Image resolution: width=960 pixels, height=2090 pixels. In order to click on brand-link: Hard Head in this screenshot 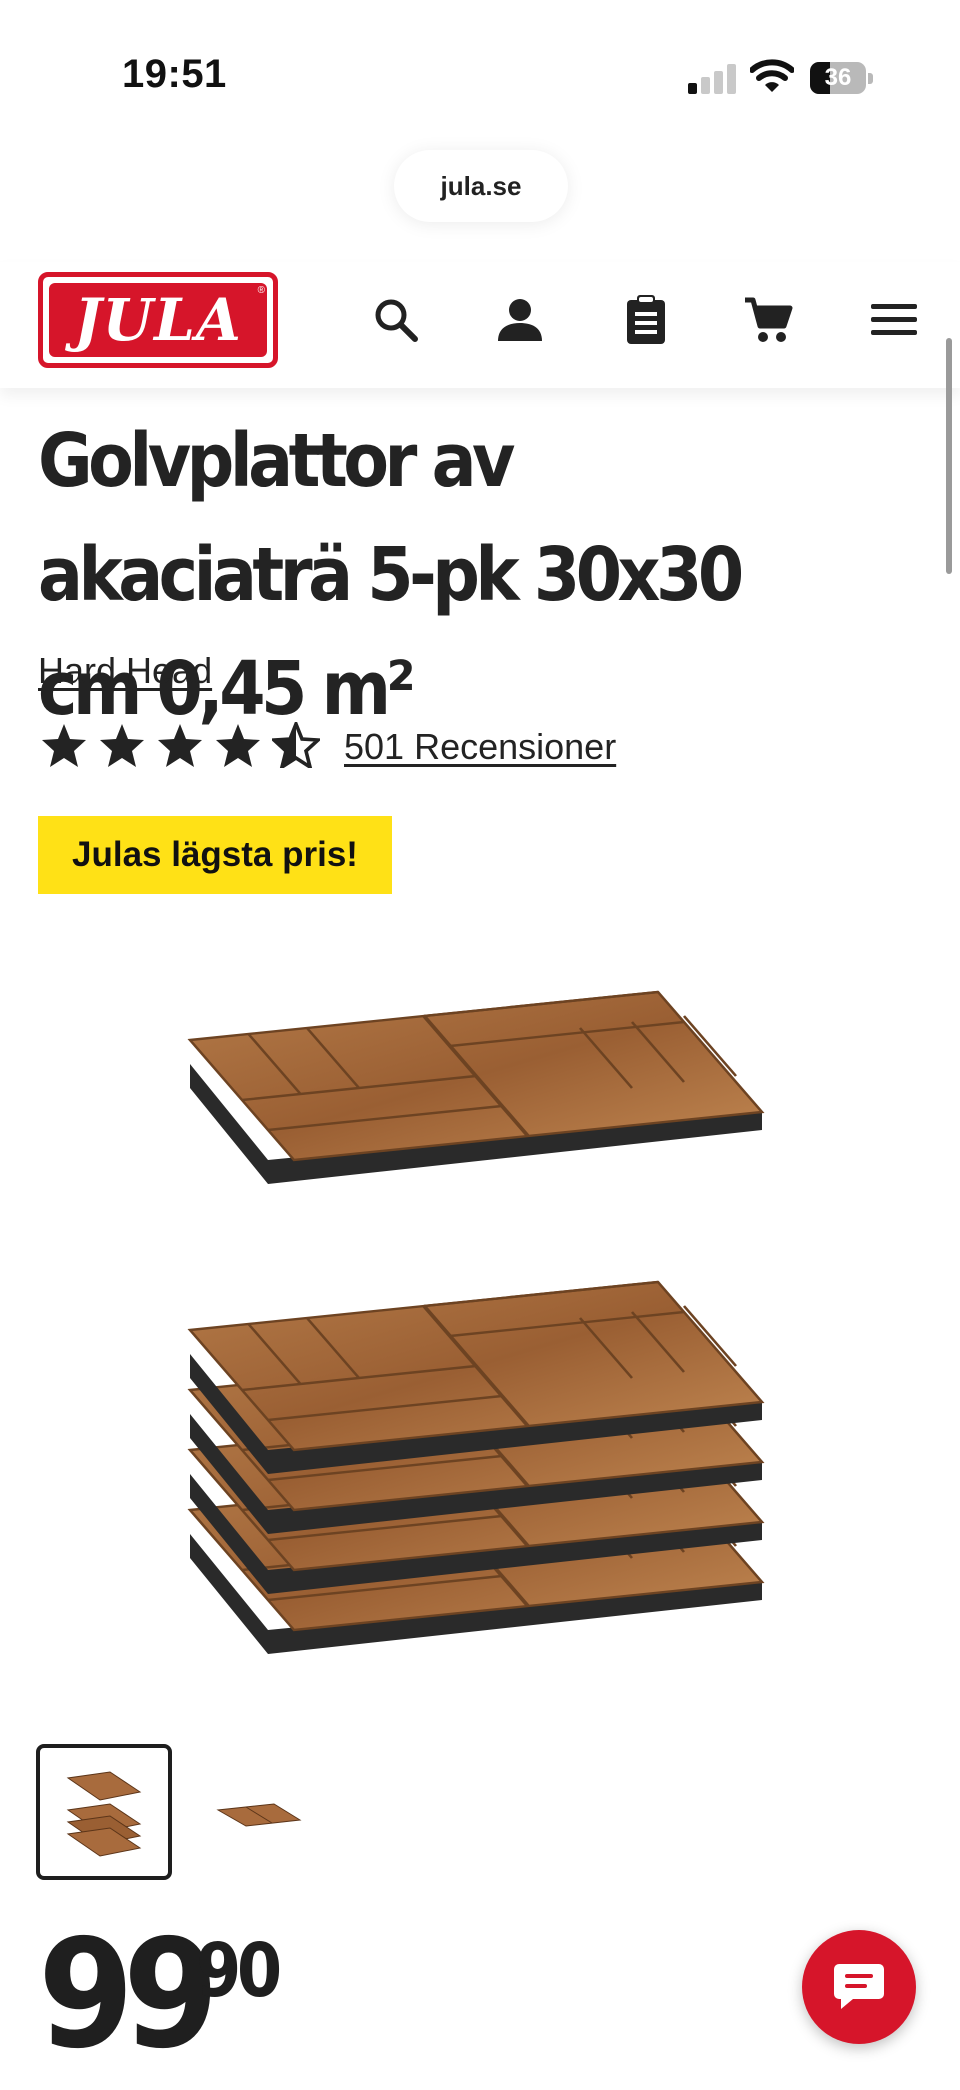, I will do `click(125, 671)`.